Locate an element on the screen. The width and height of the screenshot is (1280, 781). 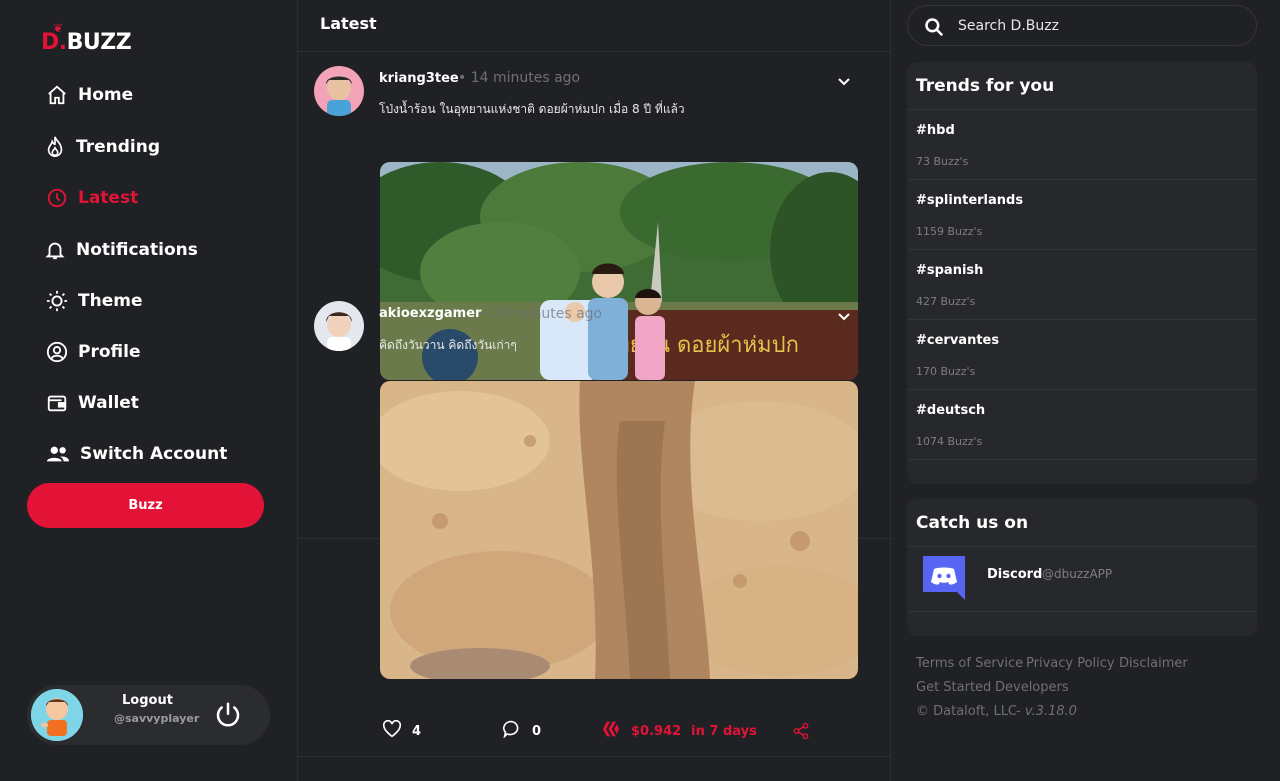
post-2-chevron-down-icon is located at coordinates (844, 316).